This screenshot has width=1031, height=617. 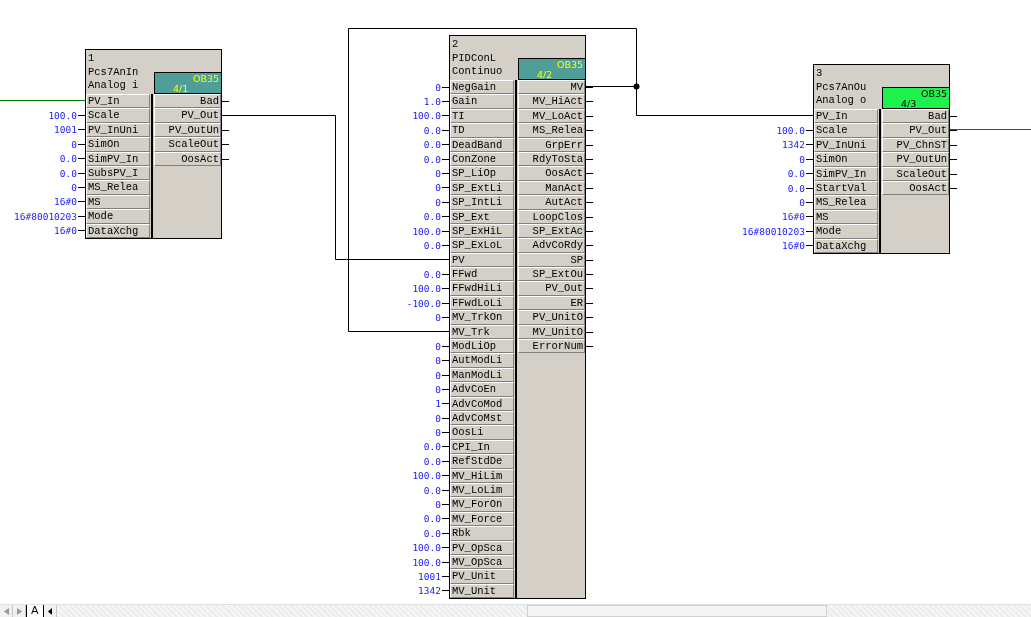 What do you see at coordinates (482, 360) in the screenshot?
I see `input-pin: AutModLi` at bounding box center [482, 360].